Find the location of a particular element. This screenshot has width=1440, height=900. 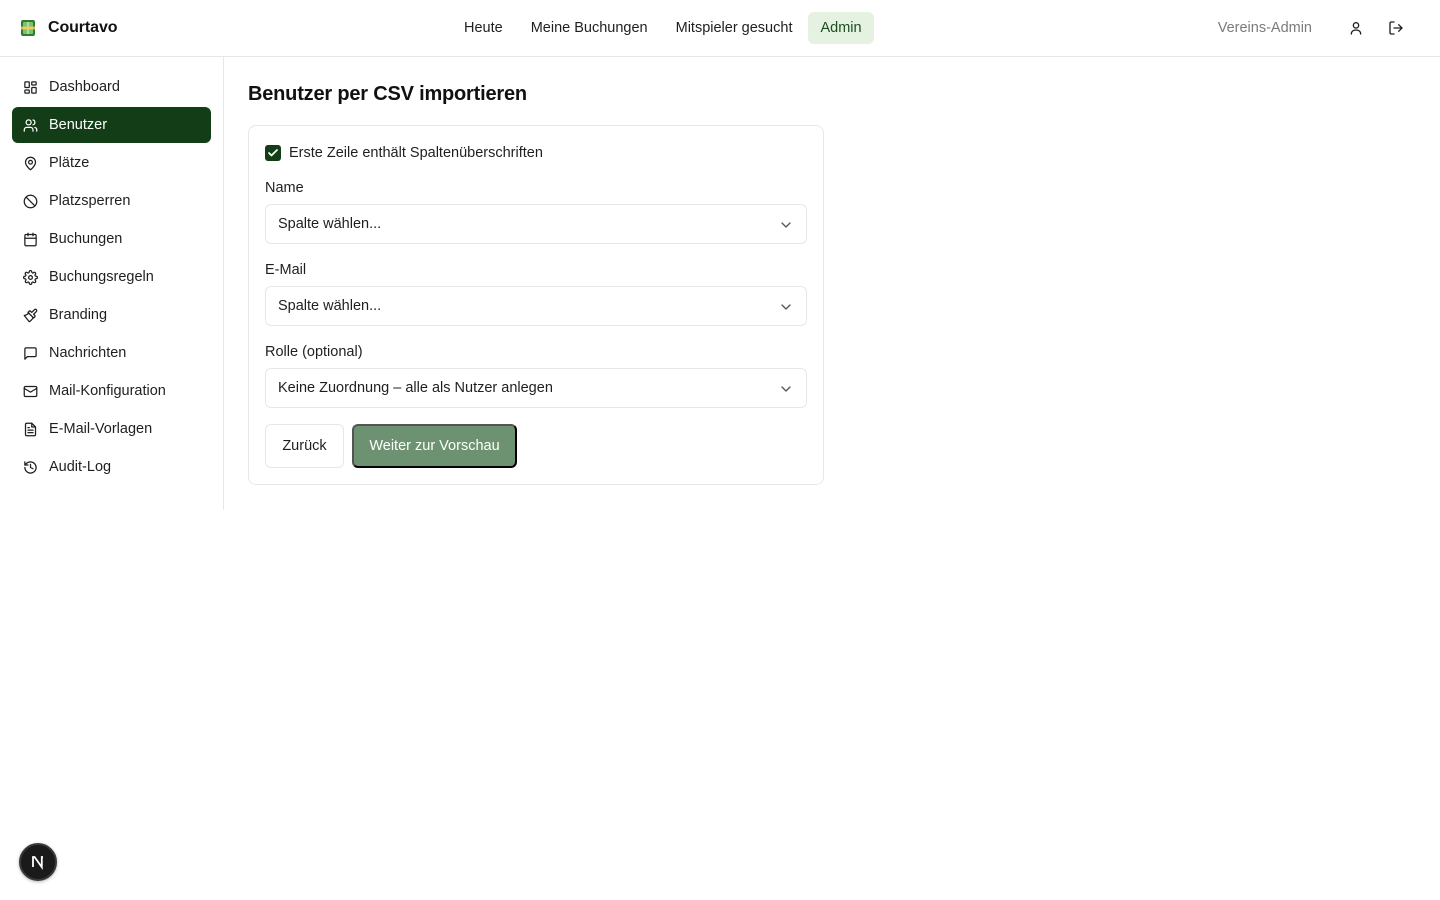

sidebar-item-label: E-Mail-Vorlagen is located at coordinates (101, 429).